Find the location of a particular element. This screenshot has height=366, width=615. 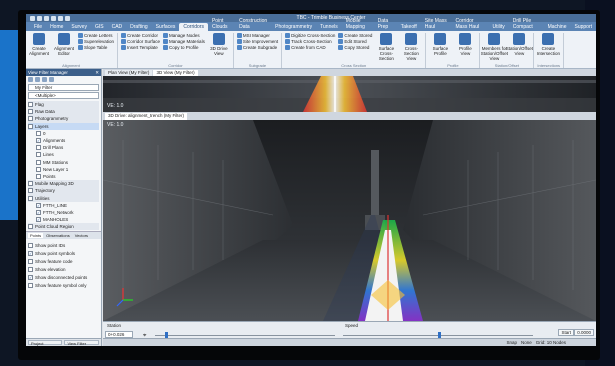

filter-name-field: My Filter is located at coordinates (63, 87).